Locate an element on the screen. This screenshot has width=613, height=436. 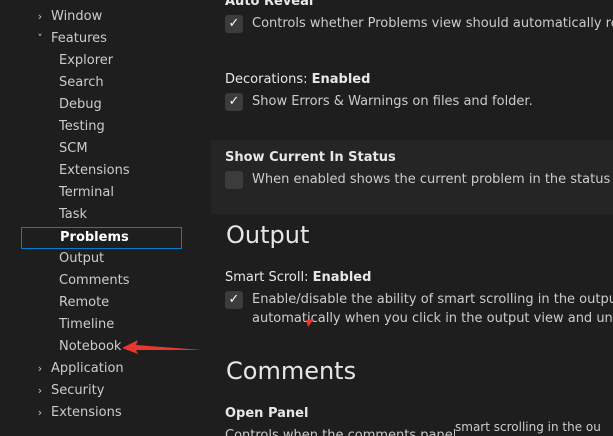
smart-scroll-checkbox: ✓ is located at coordinates (234, 300).